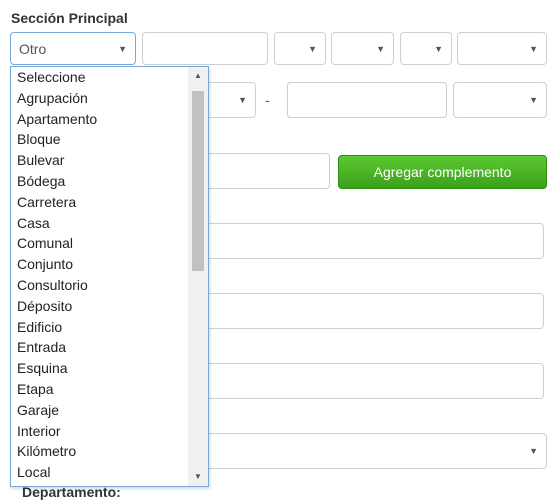 Image resolution: width=547 pixels, height=503 pixels. I want to click on letter-select-1: ▼, so click(300, 48).